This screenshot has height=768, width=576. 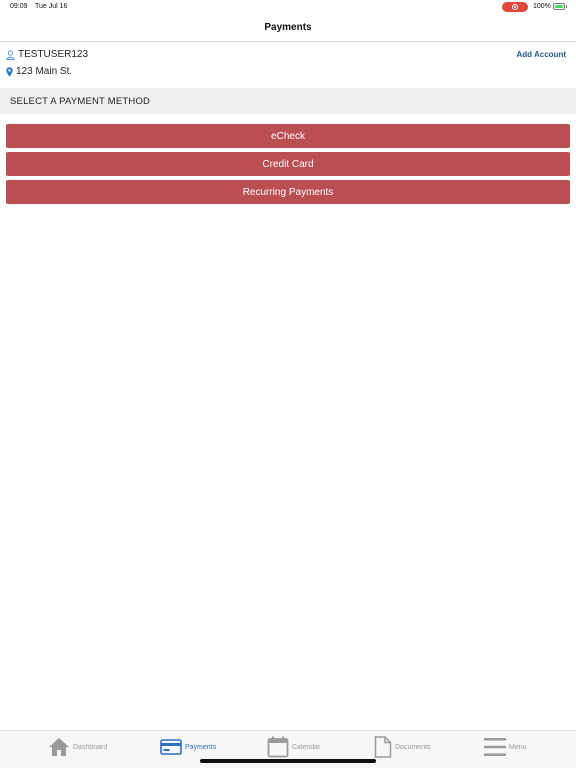 What do you see at coordinates (51, 6) in the screenshot?
I see `status-date: Tue Jul 16` at bounding box center [51, 6].